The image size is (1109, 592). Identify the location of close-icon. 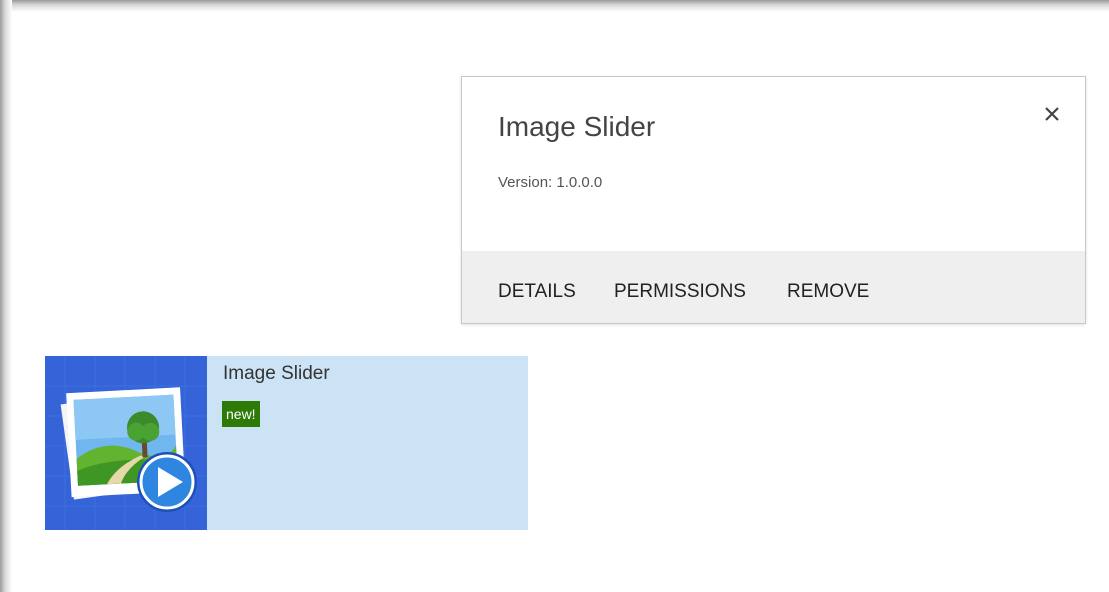
(1052, 114).